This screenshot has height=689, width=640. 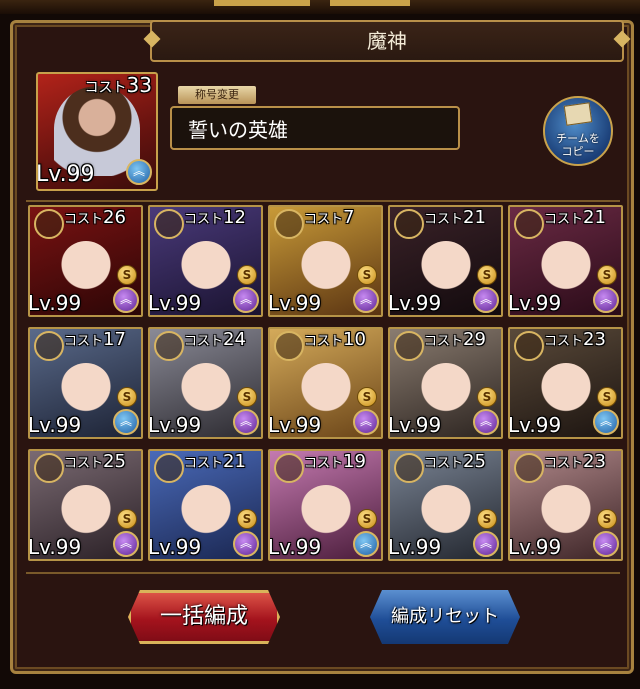 What do you see at coordinates (445, 383) in the screenshot?
I see `unit-card: コスト29 Lv.99 S ︽` at bounding box center [445, 383].